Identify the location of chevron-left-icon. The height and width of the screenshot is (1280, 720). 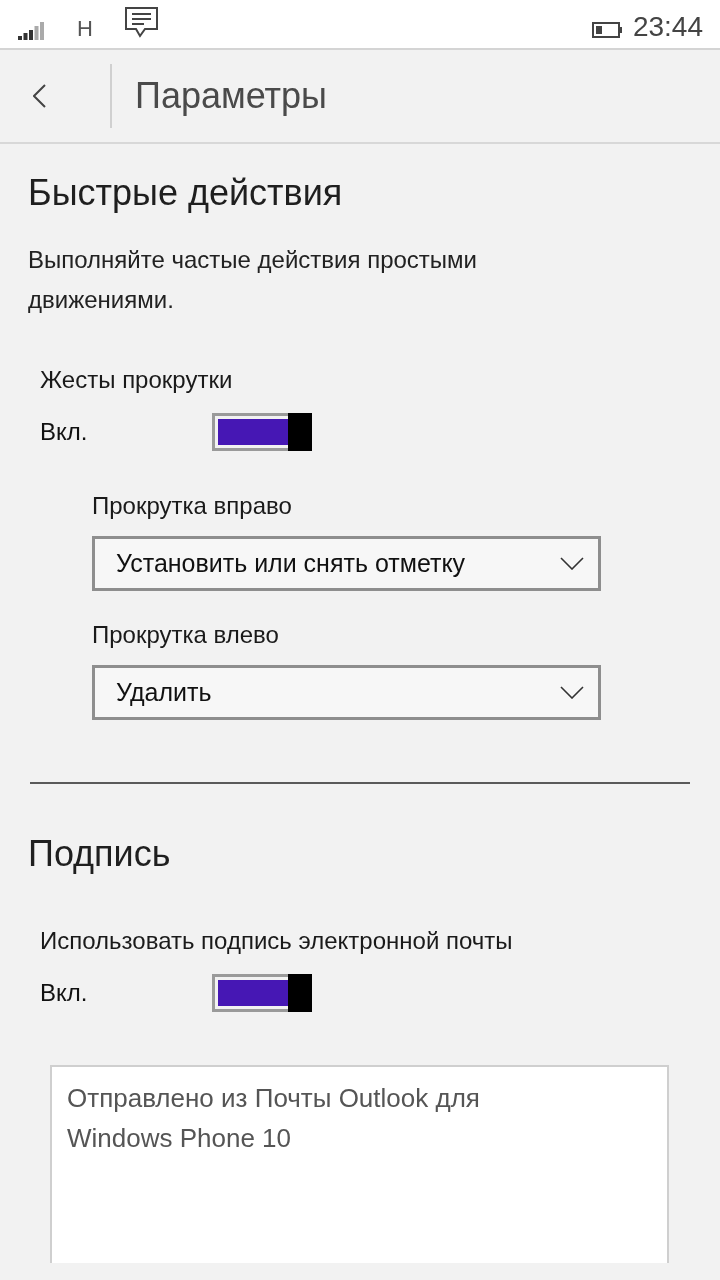
(39, 96).